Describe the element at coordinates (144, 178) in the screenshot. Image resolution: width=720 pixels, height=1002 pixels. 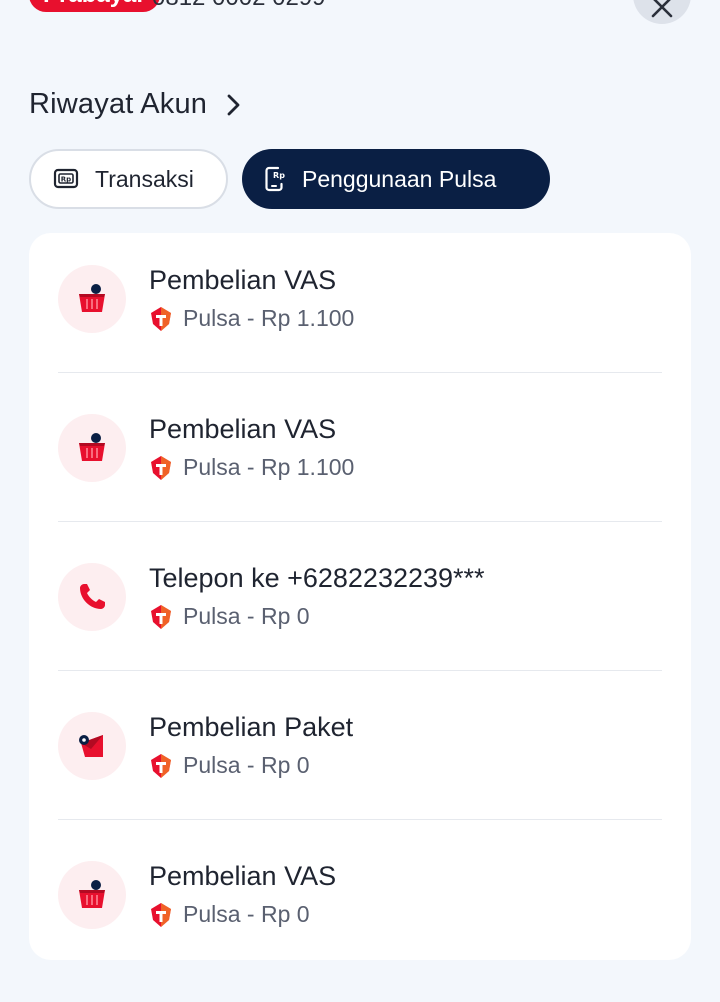
I see `tab-label: Transaksi` at that location.